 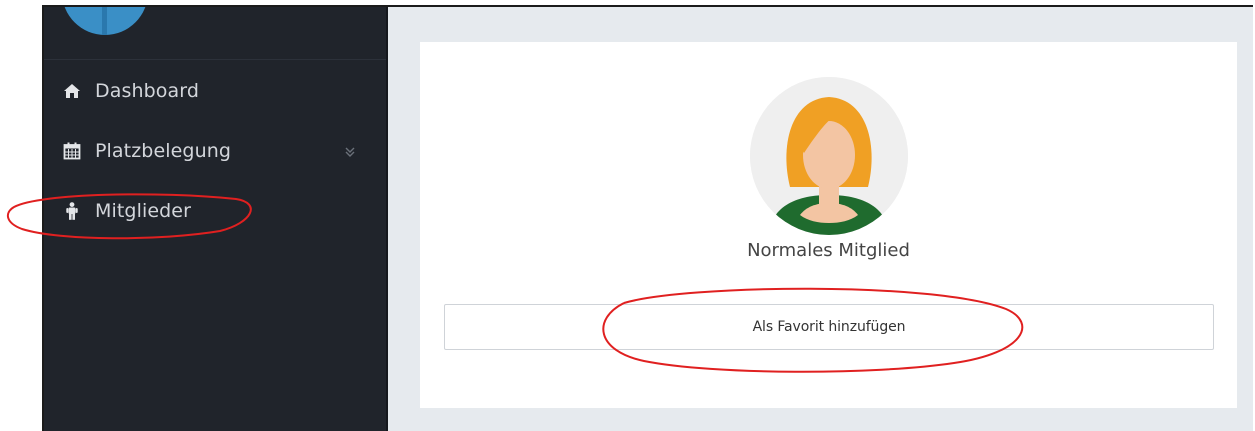 I want to click on calendar-icon, so click(x=72, y=151).